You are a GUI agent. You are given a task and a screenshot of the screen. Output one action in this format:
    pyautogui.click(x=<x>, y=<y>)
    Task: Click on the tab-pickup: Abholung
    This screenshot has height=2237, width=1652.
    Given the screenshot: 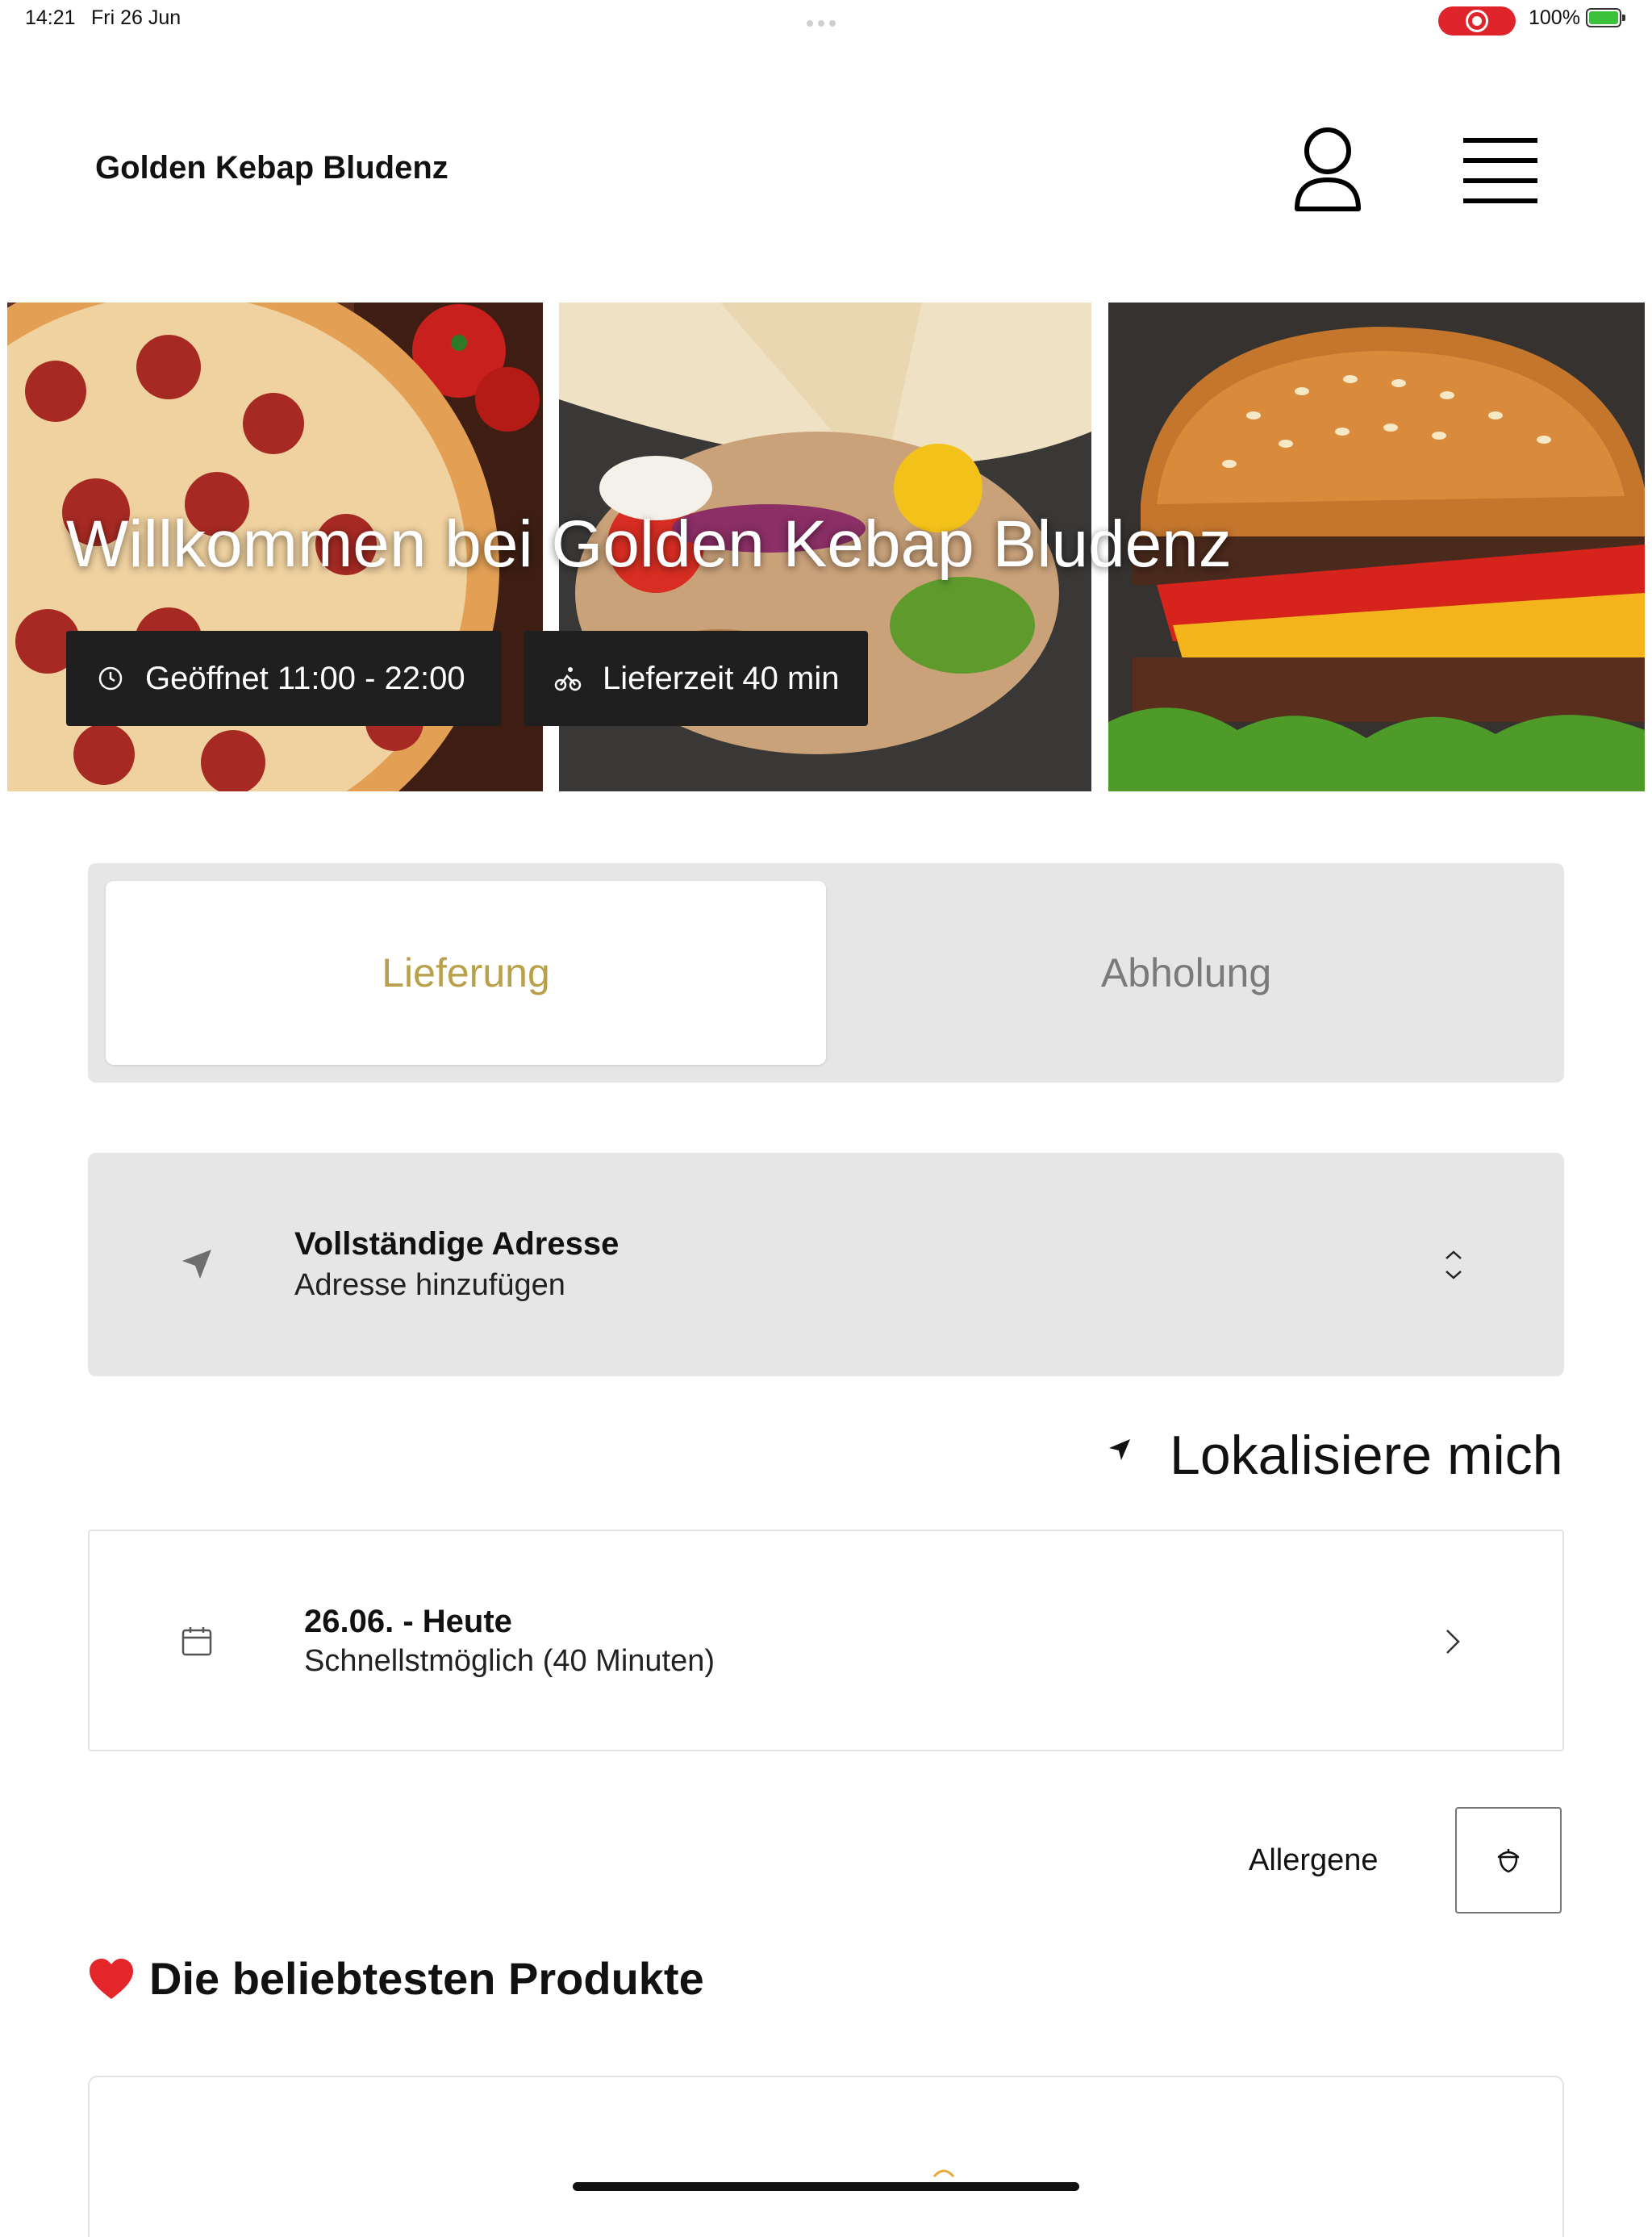 What is the action you would take?
    pyautogui.click(x=1186, y=973)
    